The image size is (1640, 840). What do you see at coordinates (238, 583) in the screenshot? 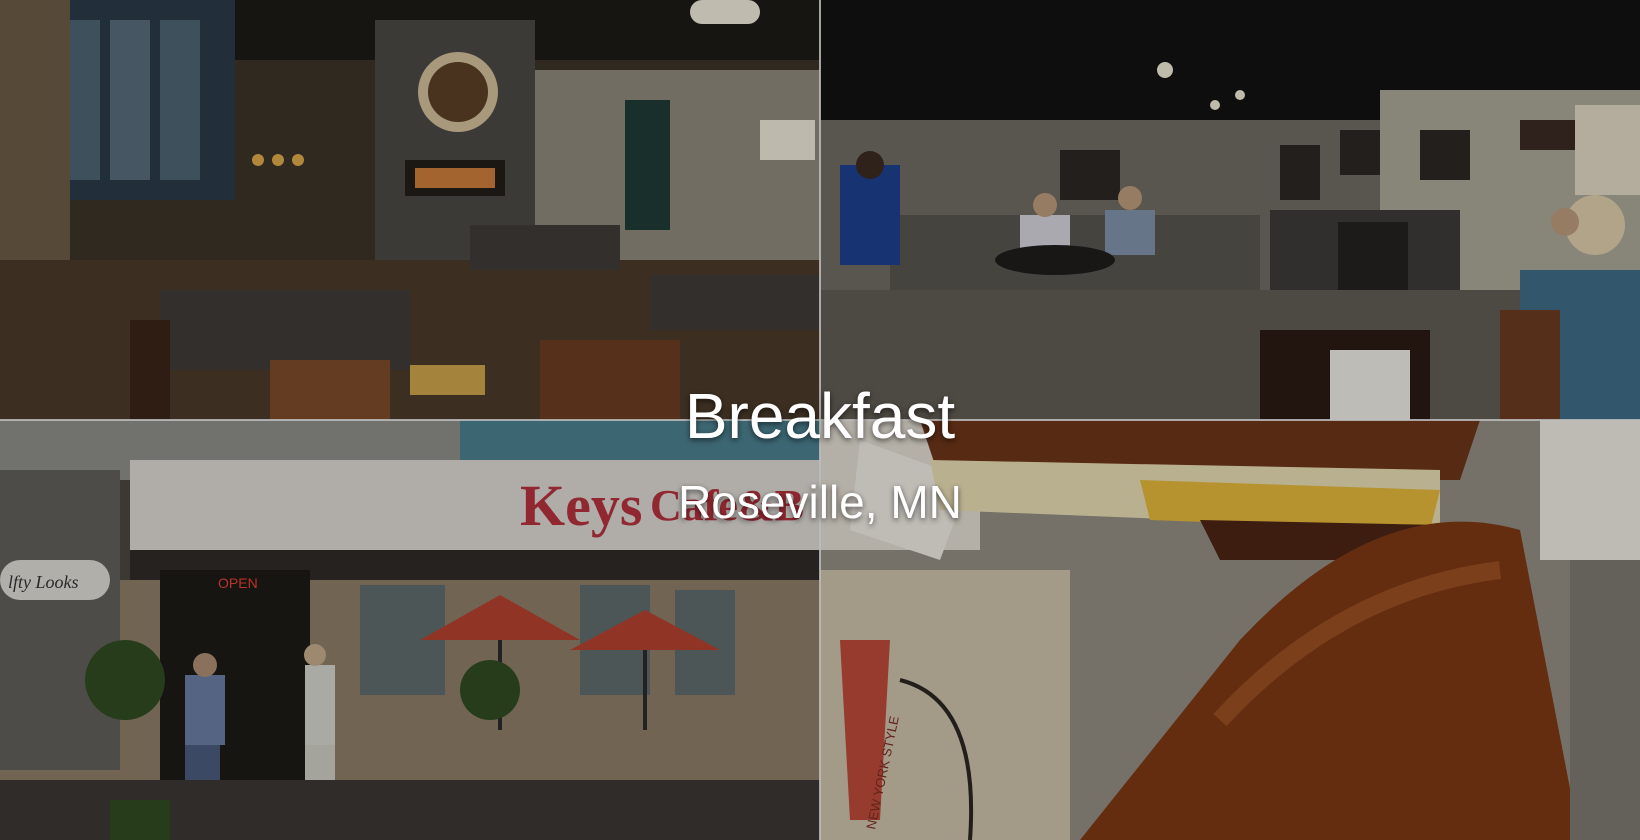
I see `svg-text: OPEN` at bounding box center [238, 583].